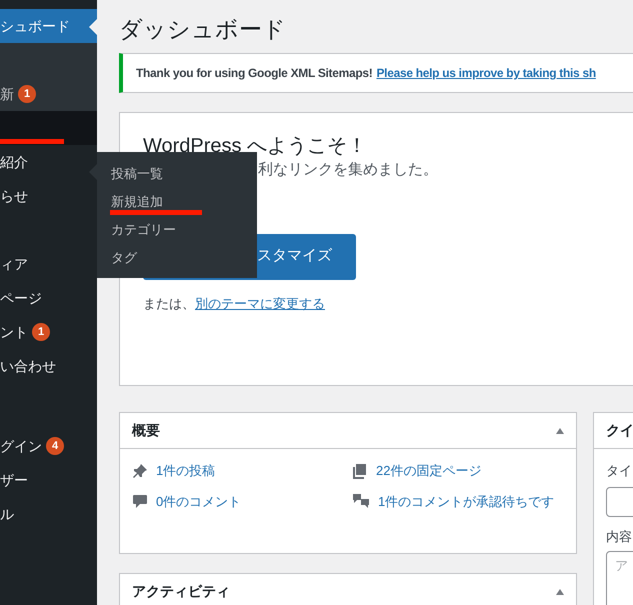 Image resolution: width=633 pixels, height=605 pixels. Describe the element at coordinates (255, 146) in the screenshot. I see `welcome-title: WordPress へようこそ！` at that location.